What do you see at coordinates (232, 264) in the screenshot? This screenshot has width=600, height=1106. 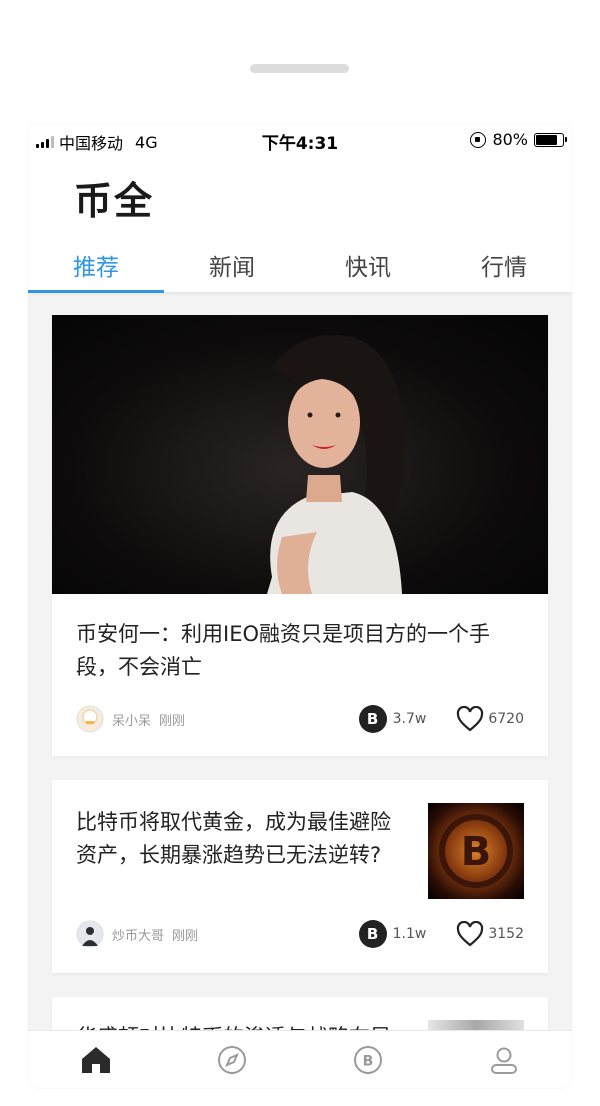 I see `tab-news: 新闻` at bounding box center [232, 264].